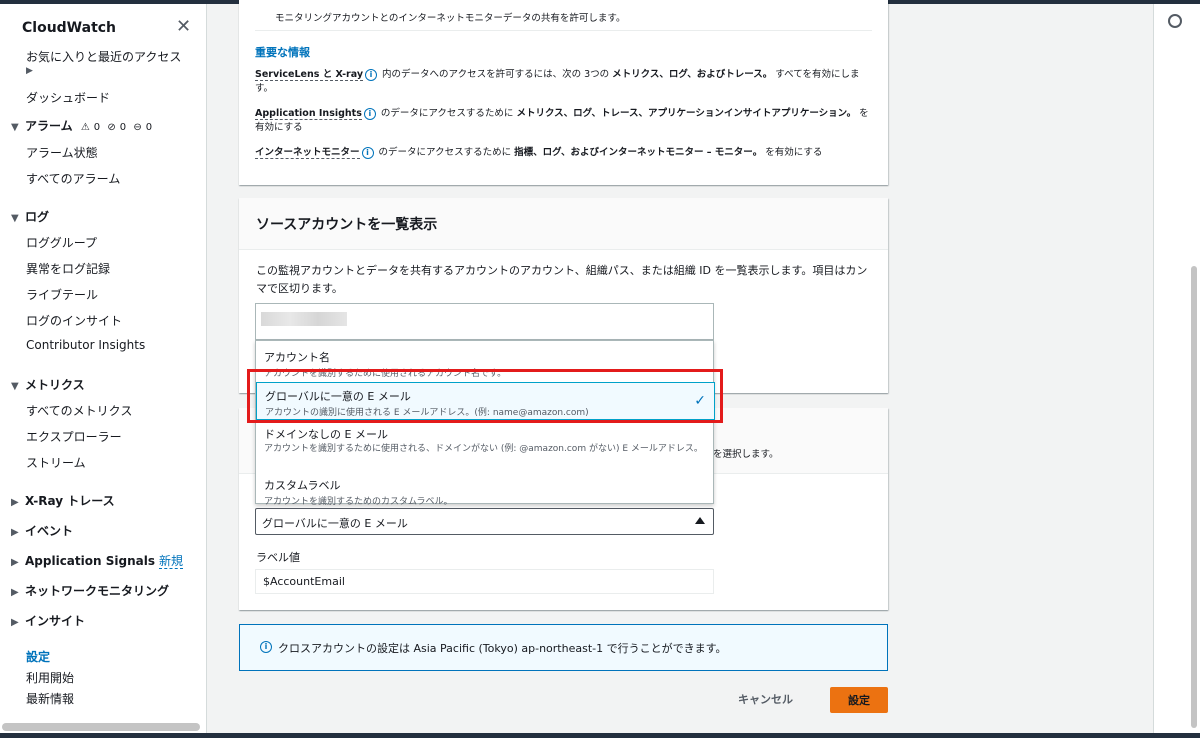  Describe the element at coordinates (1176, 368) in the screenshot. I see `right-rail` at that location.